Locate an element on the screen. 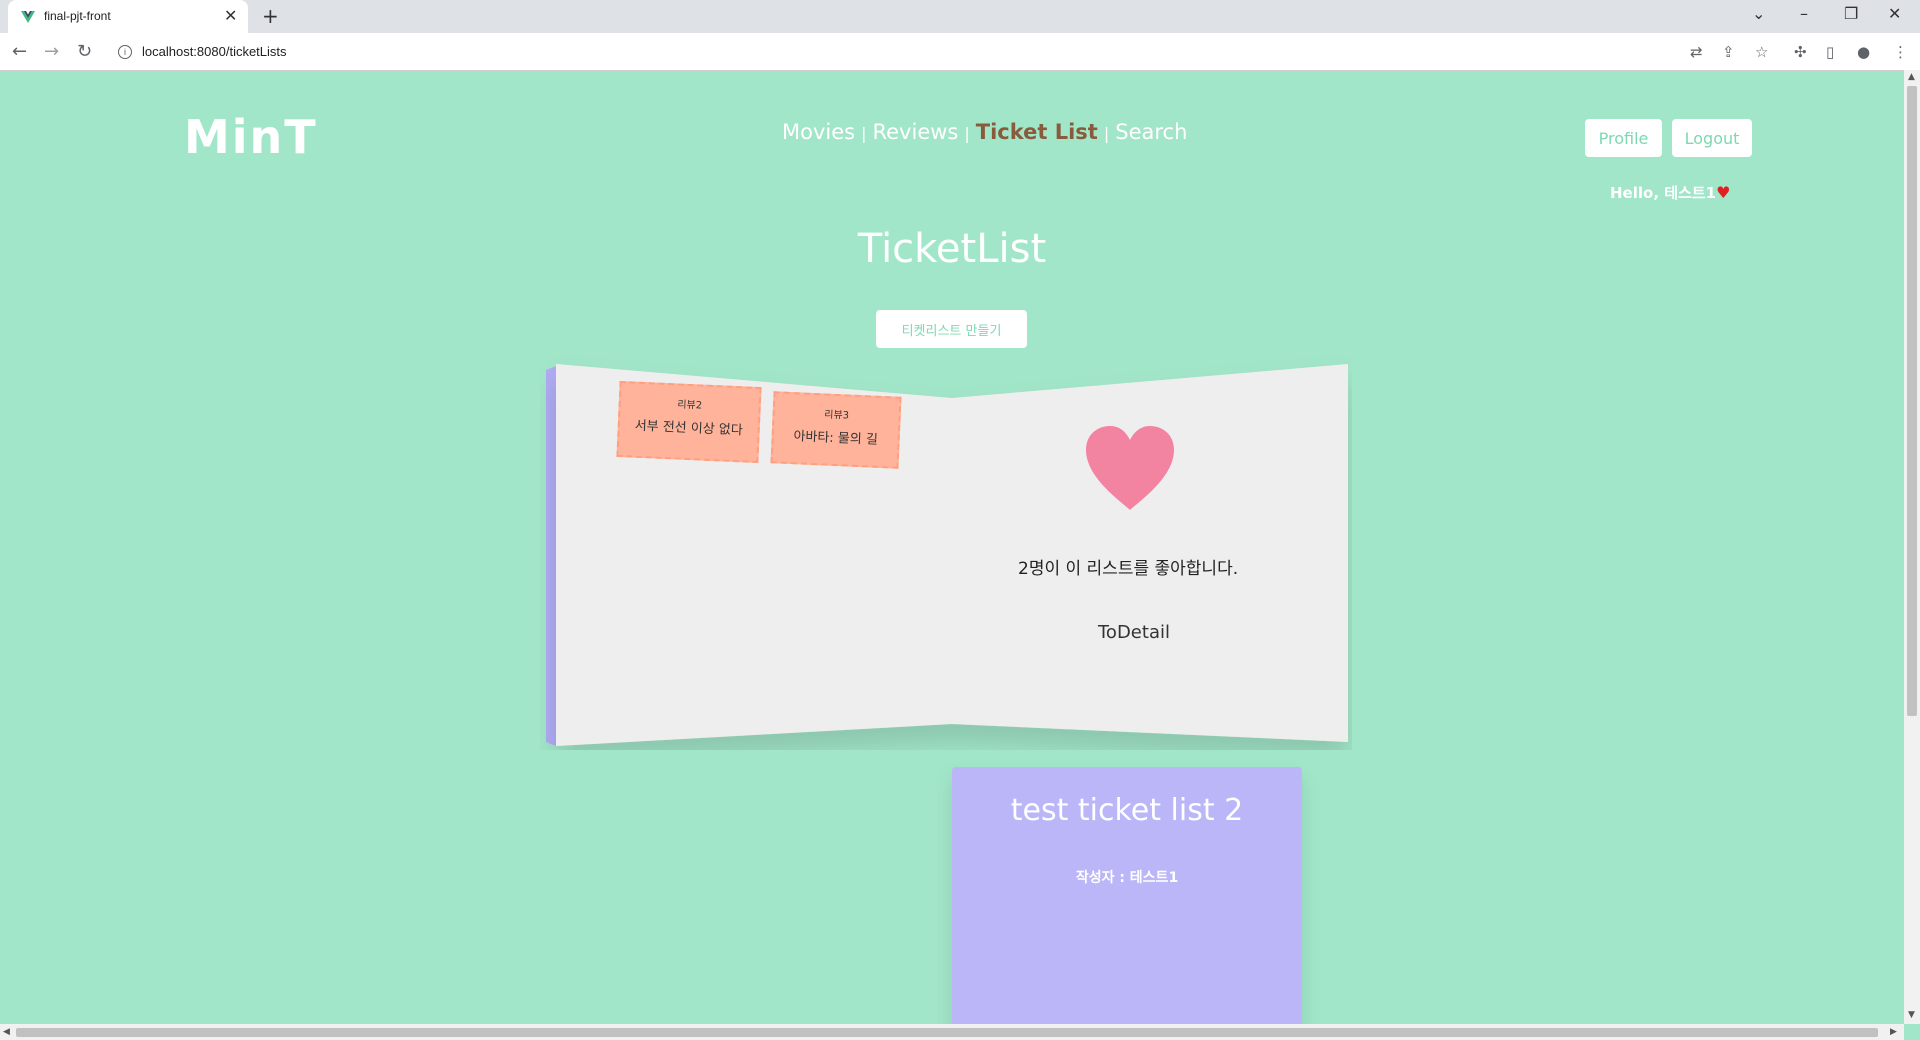 The width and height of the screenshot is (1920, 1040). profile-avatar-icon: ● is located at coordinates (1863, 52).